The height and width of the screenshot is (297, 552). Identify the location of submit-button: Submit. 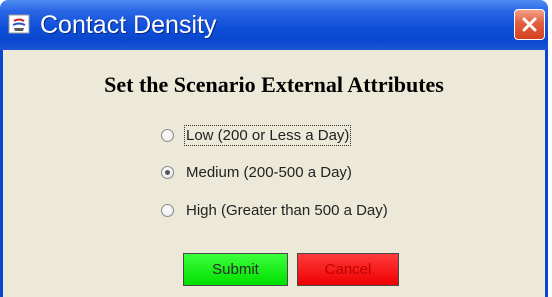
(235, 269).